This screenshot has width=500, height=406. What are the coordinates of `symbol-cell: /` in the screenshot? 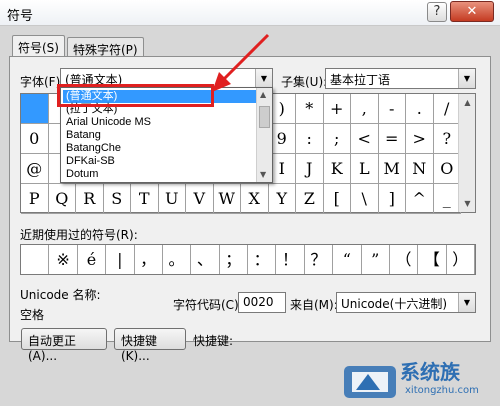 It's located at (447, 109).